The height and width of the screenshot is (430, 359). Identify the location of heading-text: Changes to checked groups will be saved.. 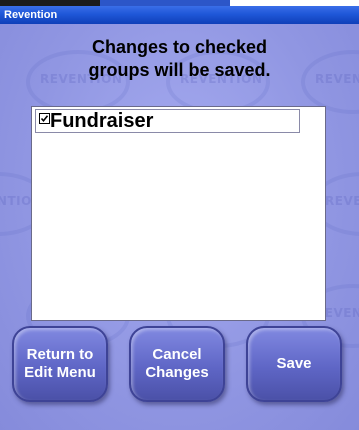
(179, 58).